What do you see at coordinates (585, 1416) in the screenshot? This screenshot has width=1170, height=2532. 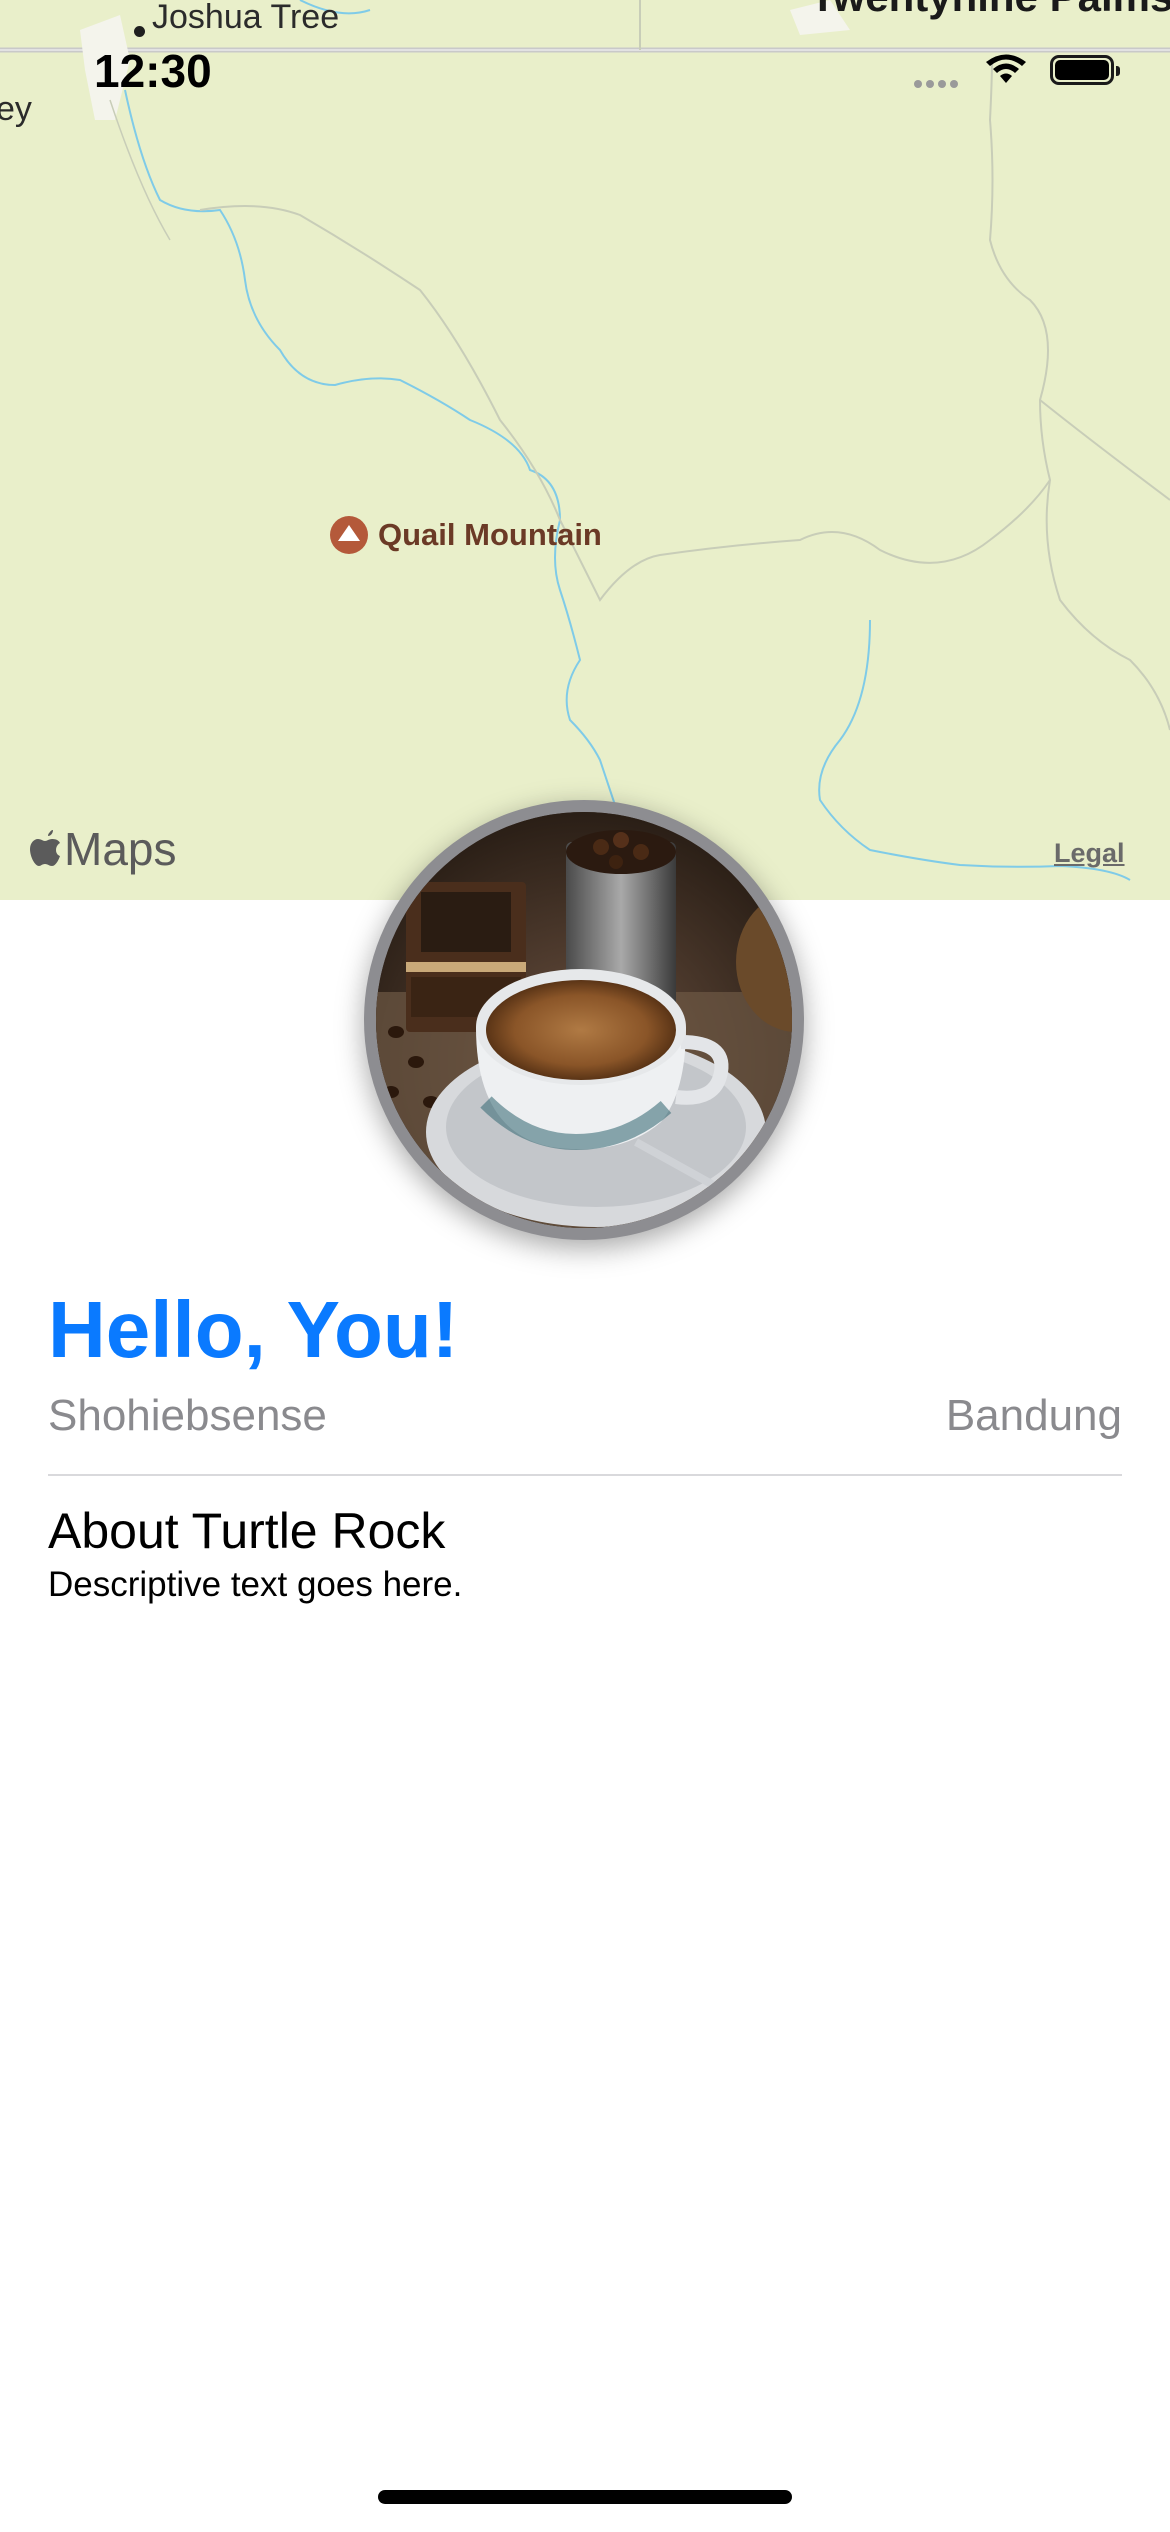 I see `subtitle-row: Shohiebsense Bandung` at bounding box center [585, 1416].